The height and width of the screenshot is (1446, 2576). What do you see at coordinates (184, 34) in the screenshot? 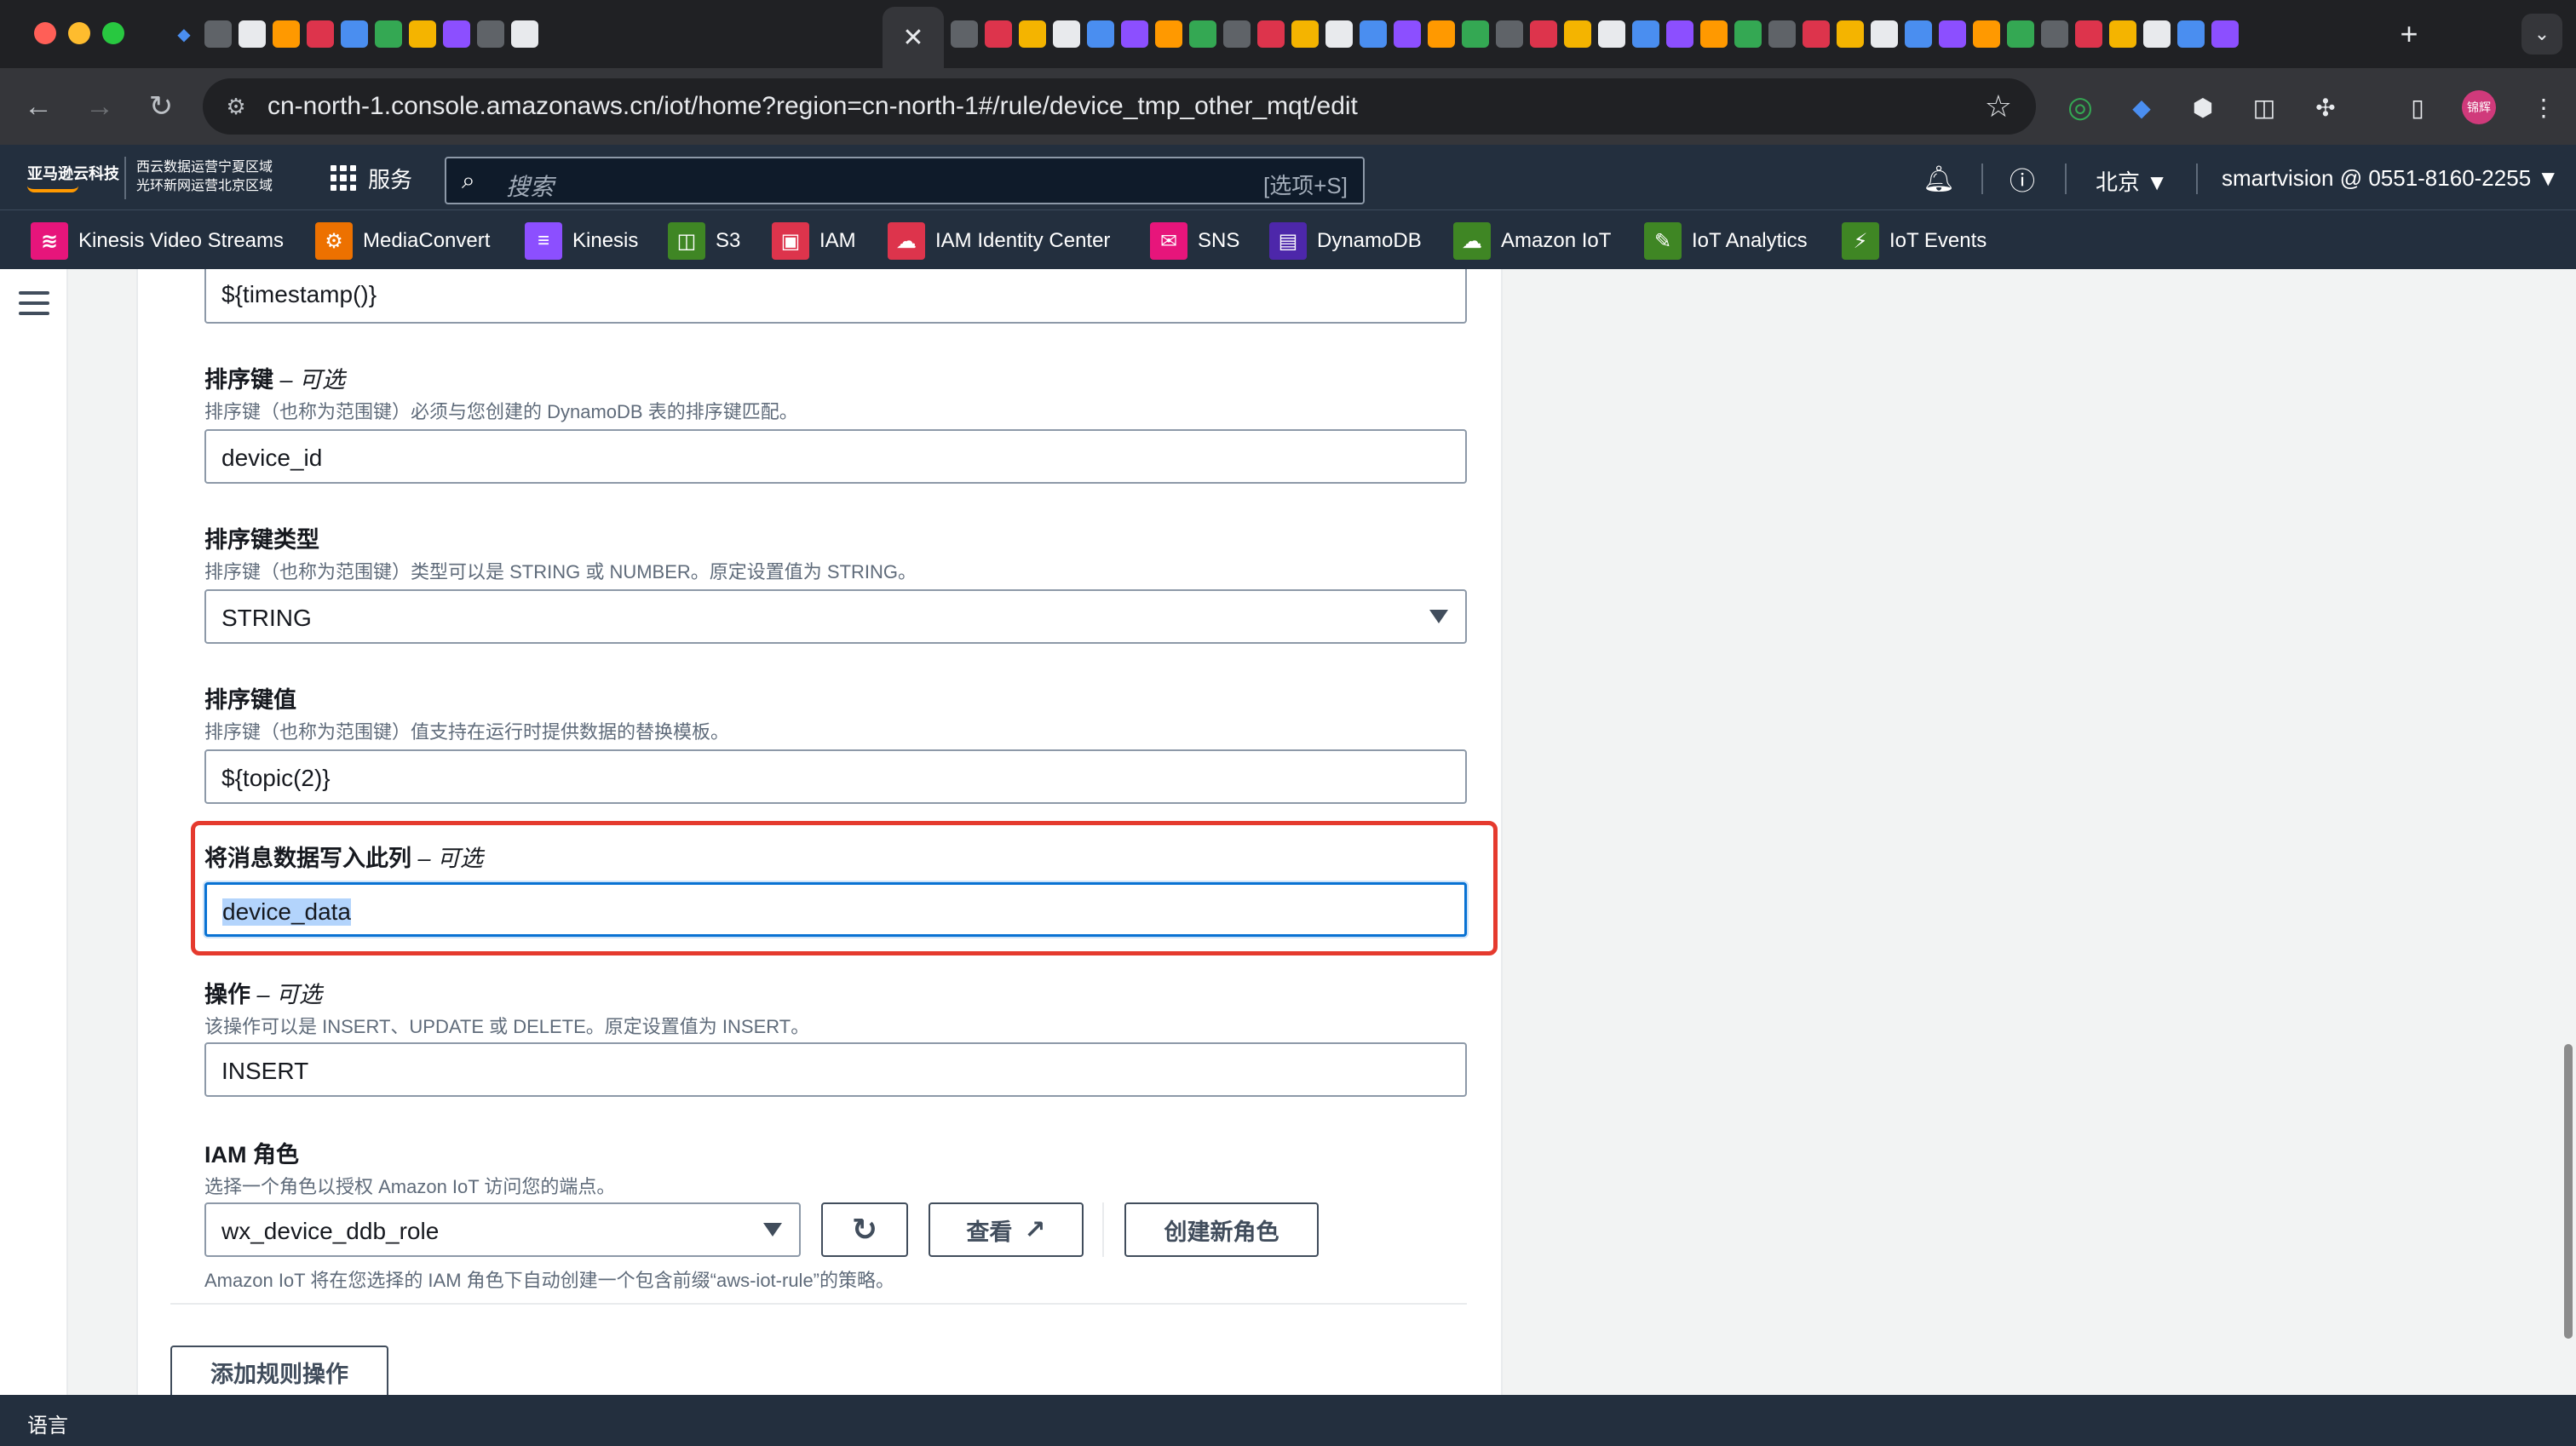
I see `tab-favicon-icon: ◆` at bounding box center [184, 34].